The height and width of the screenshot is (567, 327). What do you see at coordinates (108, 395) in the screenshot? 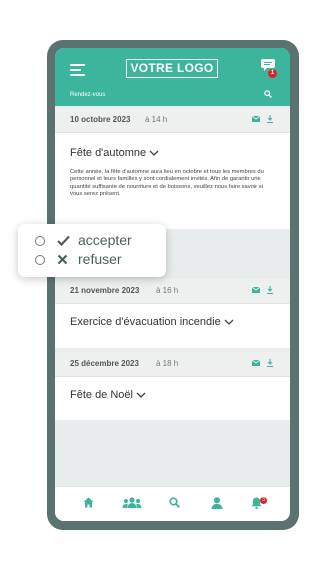
I see `event-title: Fête de Noël` at bounding box center [108, 395].